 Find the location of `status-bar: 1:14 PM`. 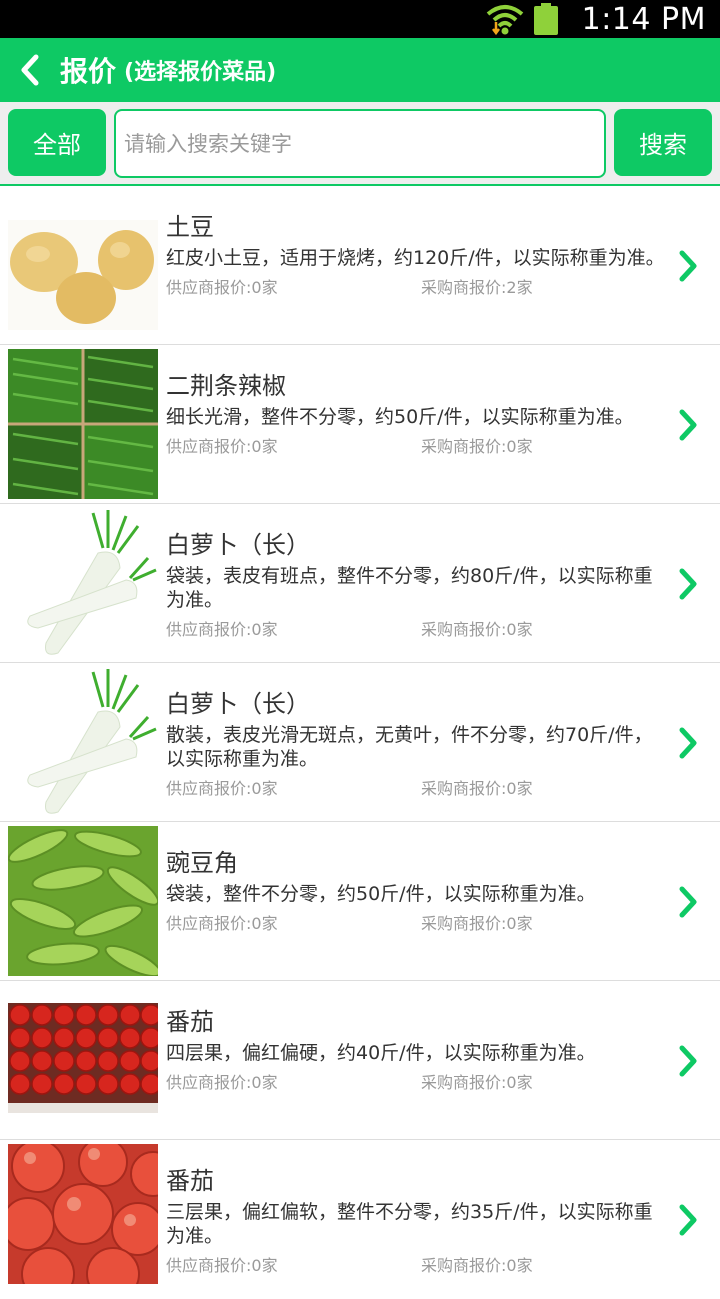

status-bar: 1:14 PM is located at coordinates (360, 19).